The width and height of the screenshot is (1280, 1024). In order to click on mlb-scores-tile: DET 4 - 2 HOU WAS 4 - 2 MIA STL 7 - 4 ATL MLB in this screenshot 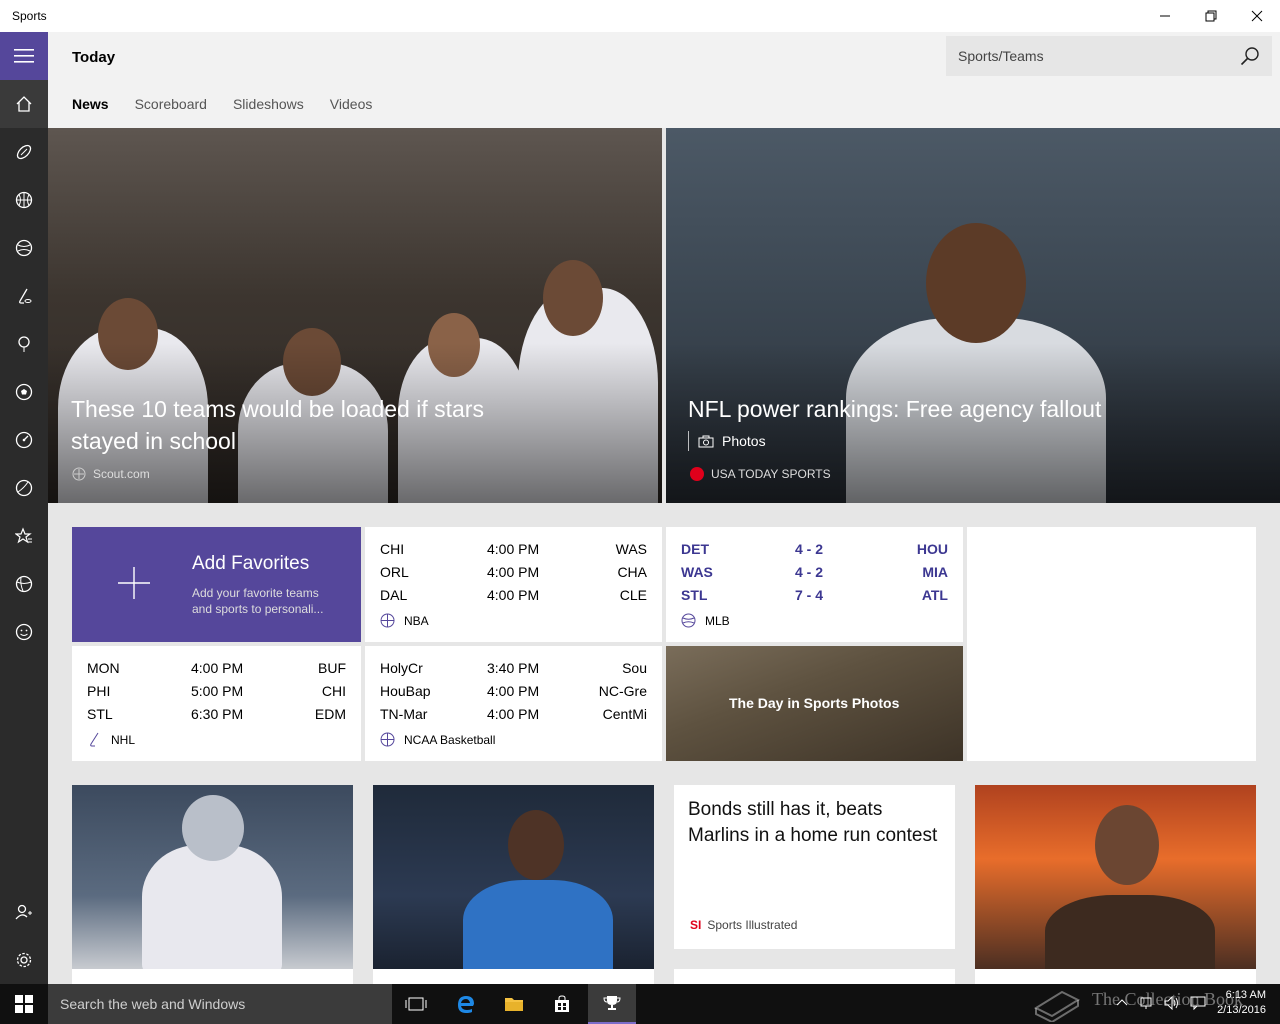, I will do `click(814, 584)`.